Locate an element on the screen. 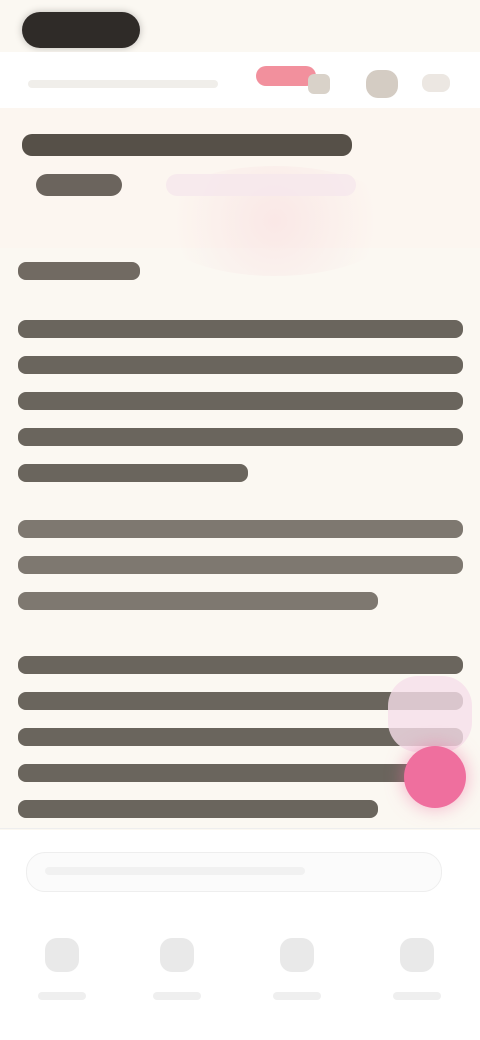 Image resolution: width=480 pixels, height=1040 pixels. hero-title is located at coordinates (187, 145).